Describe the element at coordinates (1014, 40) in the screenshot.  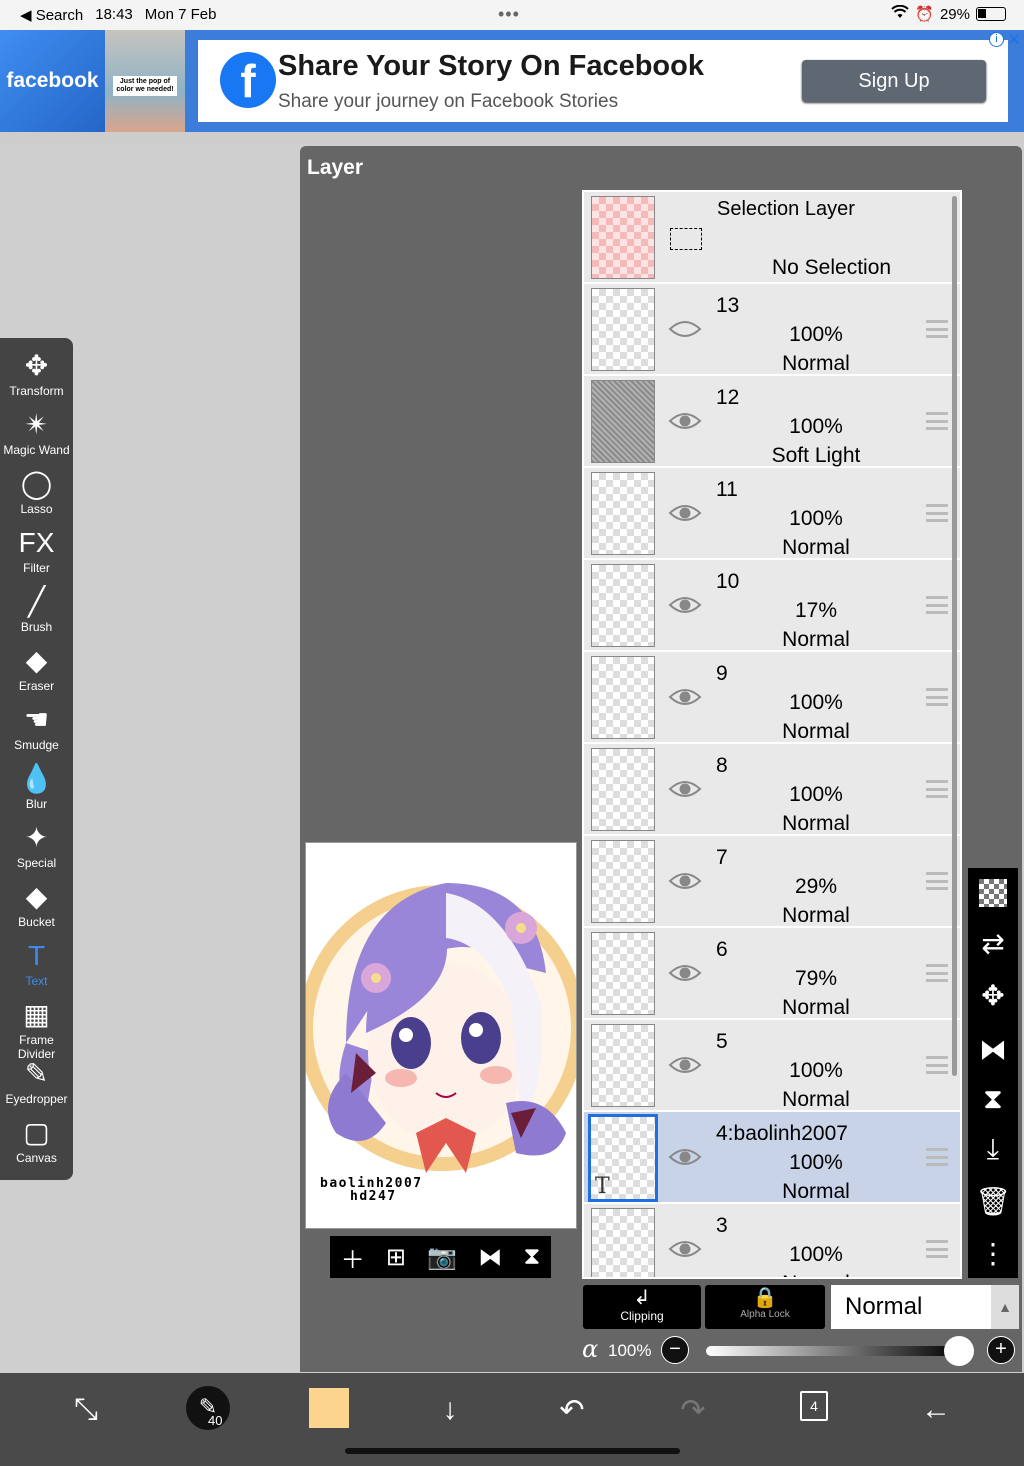
I see `ad-close-icon: ✕` at that location.